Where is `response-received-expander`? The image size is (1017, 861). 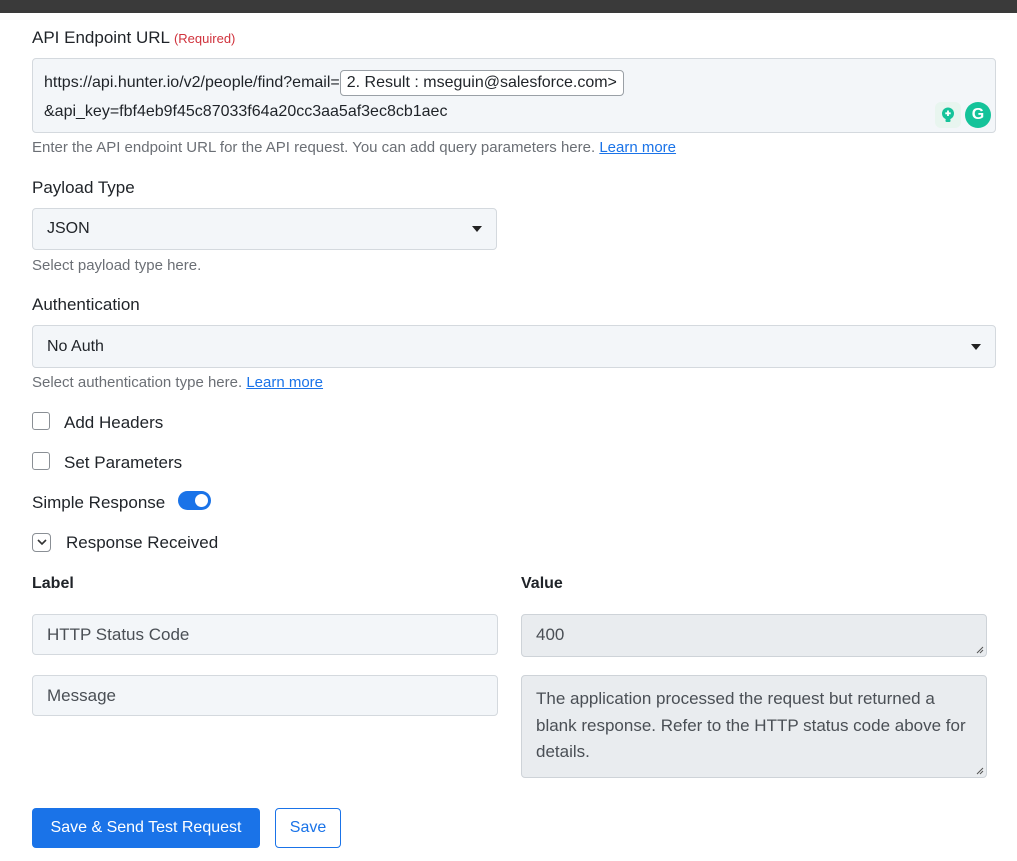
response-received-expander is located at coordinates (41, 542).